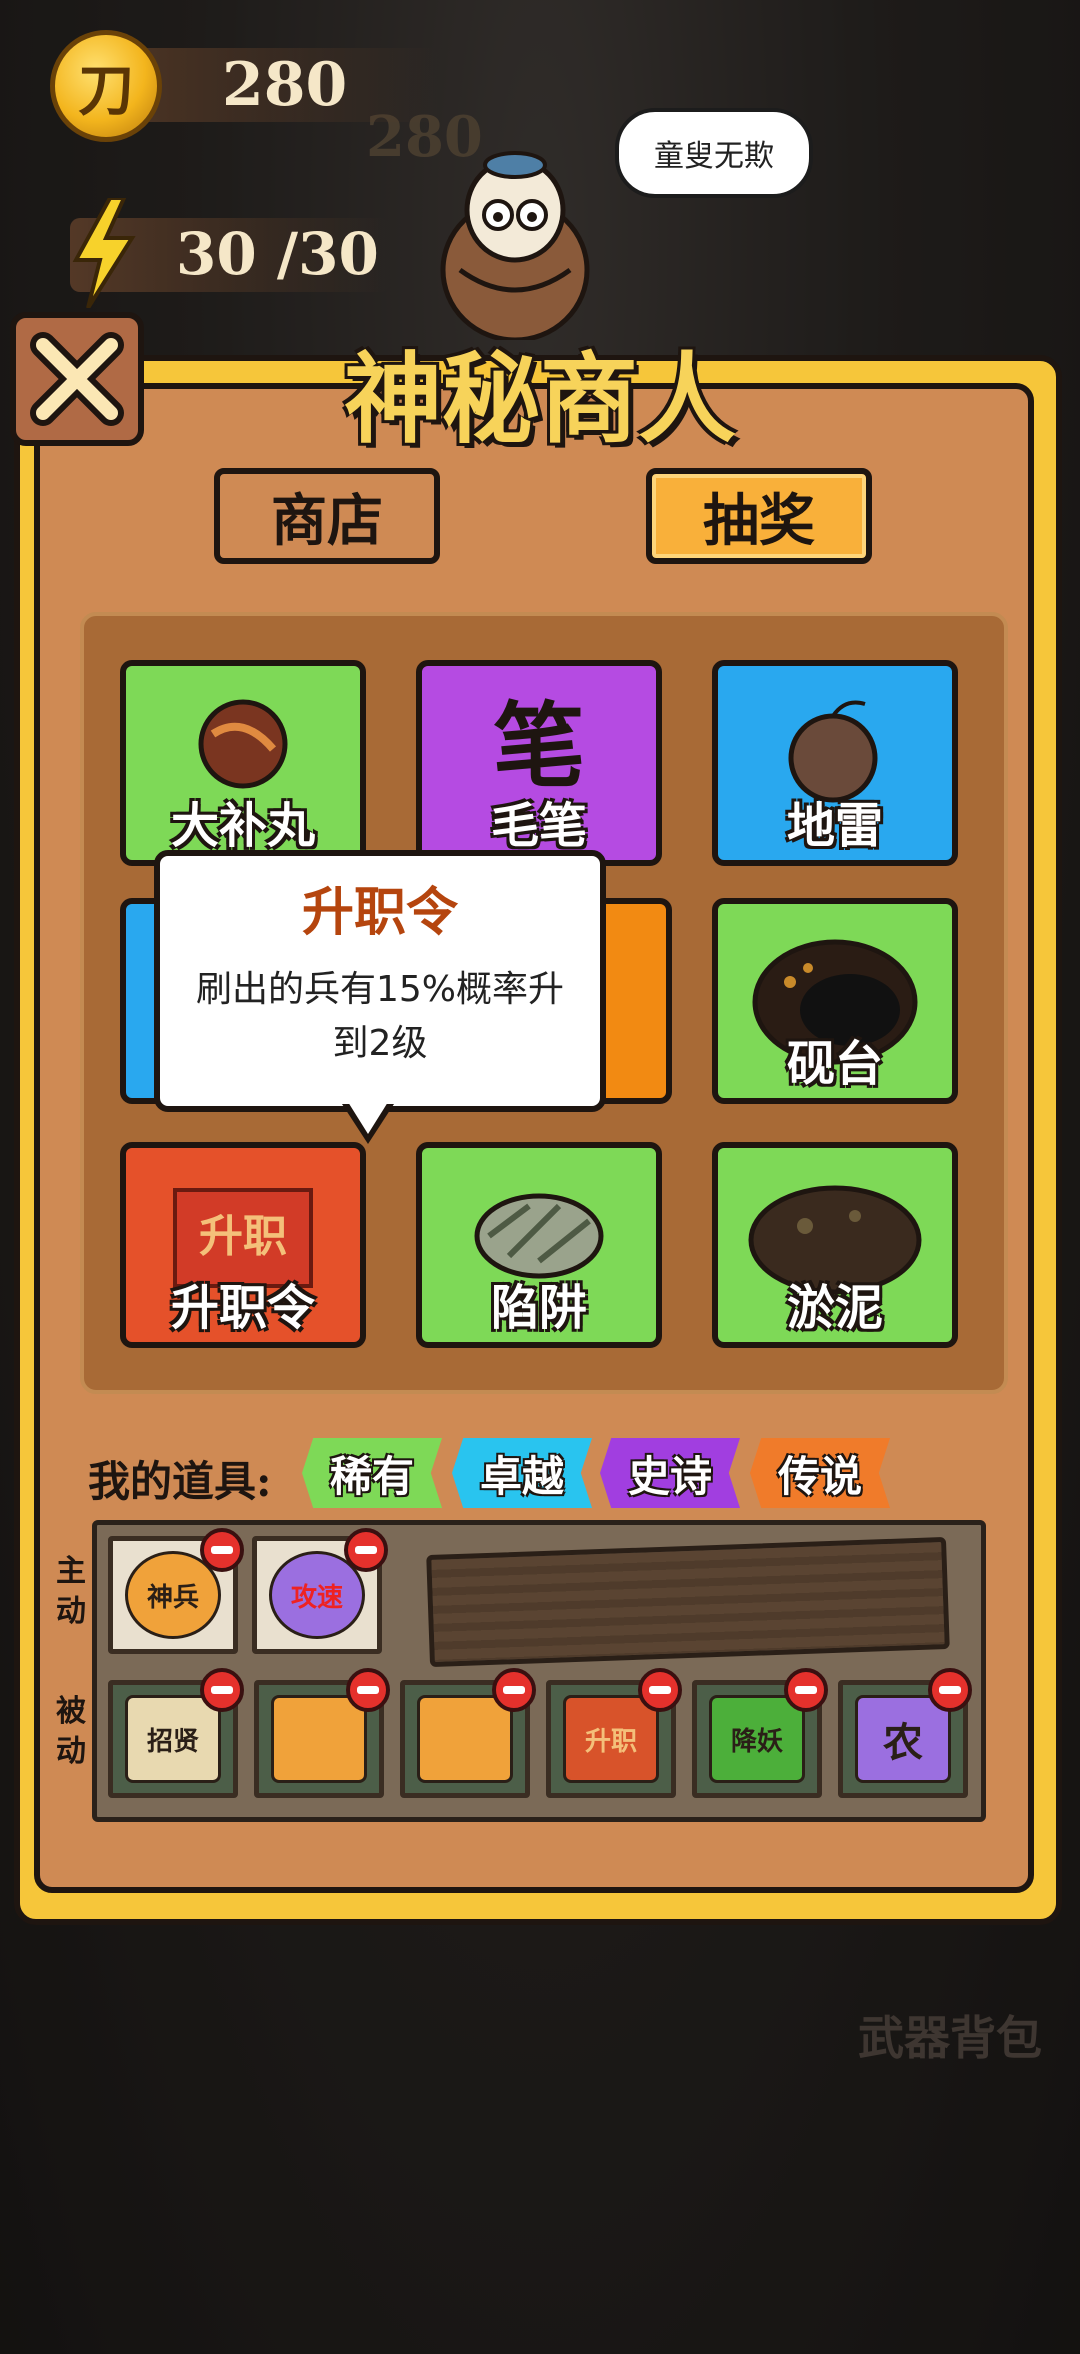 The image size is (1080, 2354). What do you see at coordinates (465, 1739) in the screenshot?
I see `dig-icon` at bounding box center [465, 1739].